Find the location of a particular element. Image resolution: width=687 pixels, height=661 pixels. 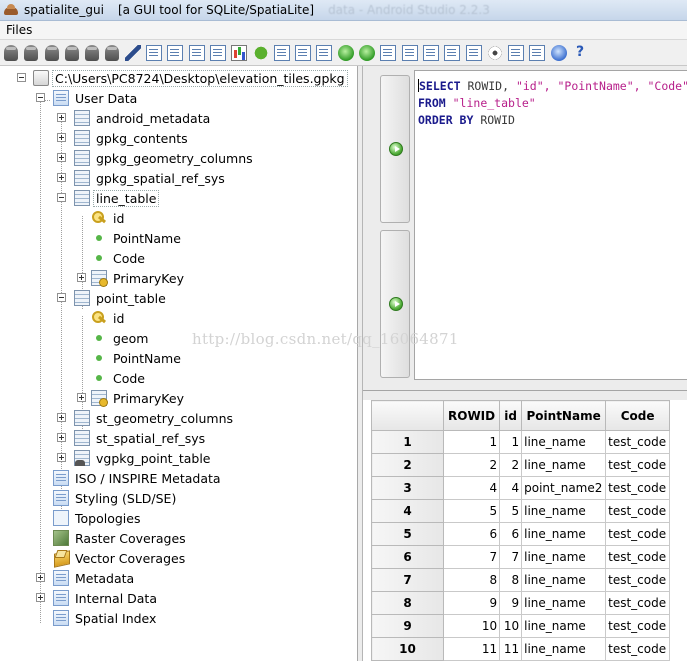

tree-styling: Styling (SLD/SE) is located at coordinates (107, 498).